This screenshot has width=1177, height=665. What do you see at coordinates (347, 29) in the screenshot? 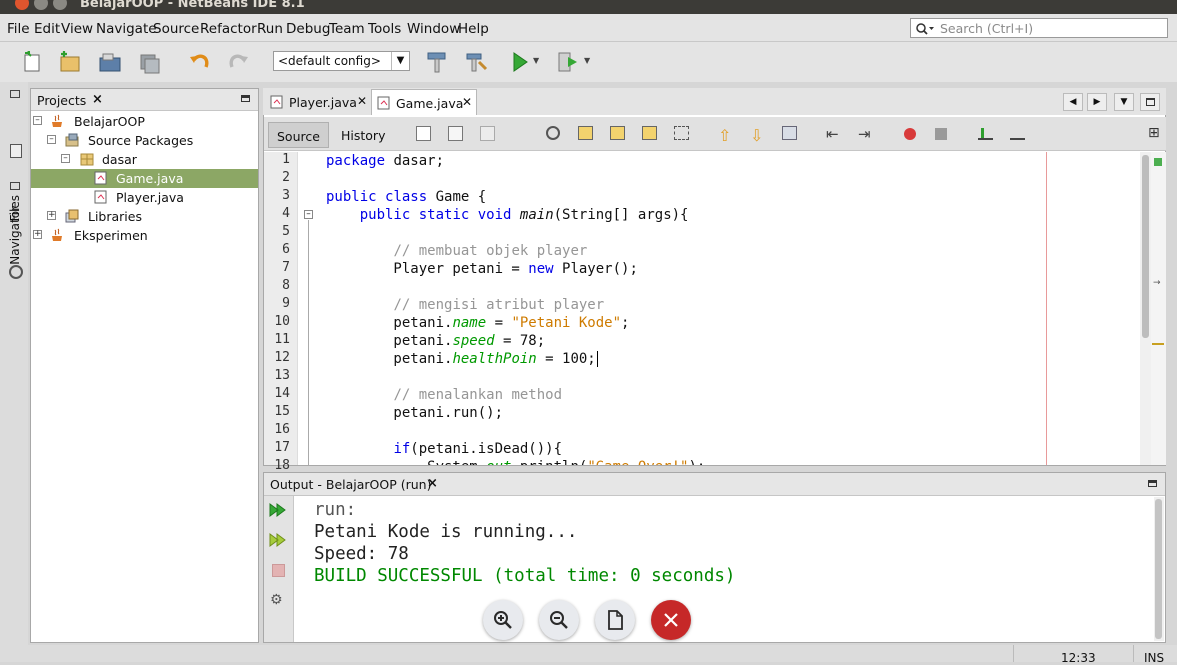
I see `menu-team: Team` at bounding box center [347, 29].